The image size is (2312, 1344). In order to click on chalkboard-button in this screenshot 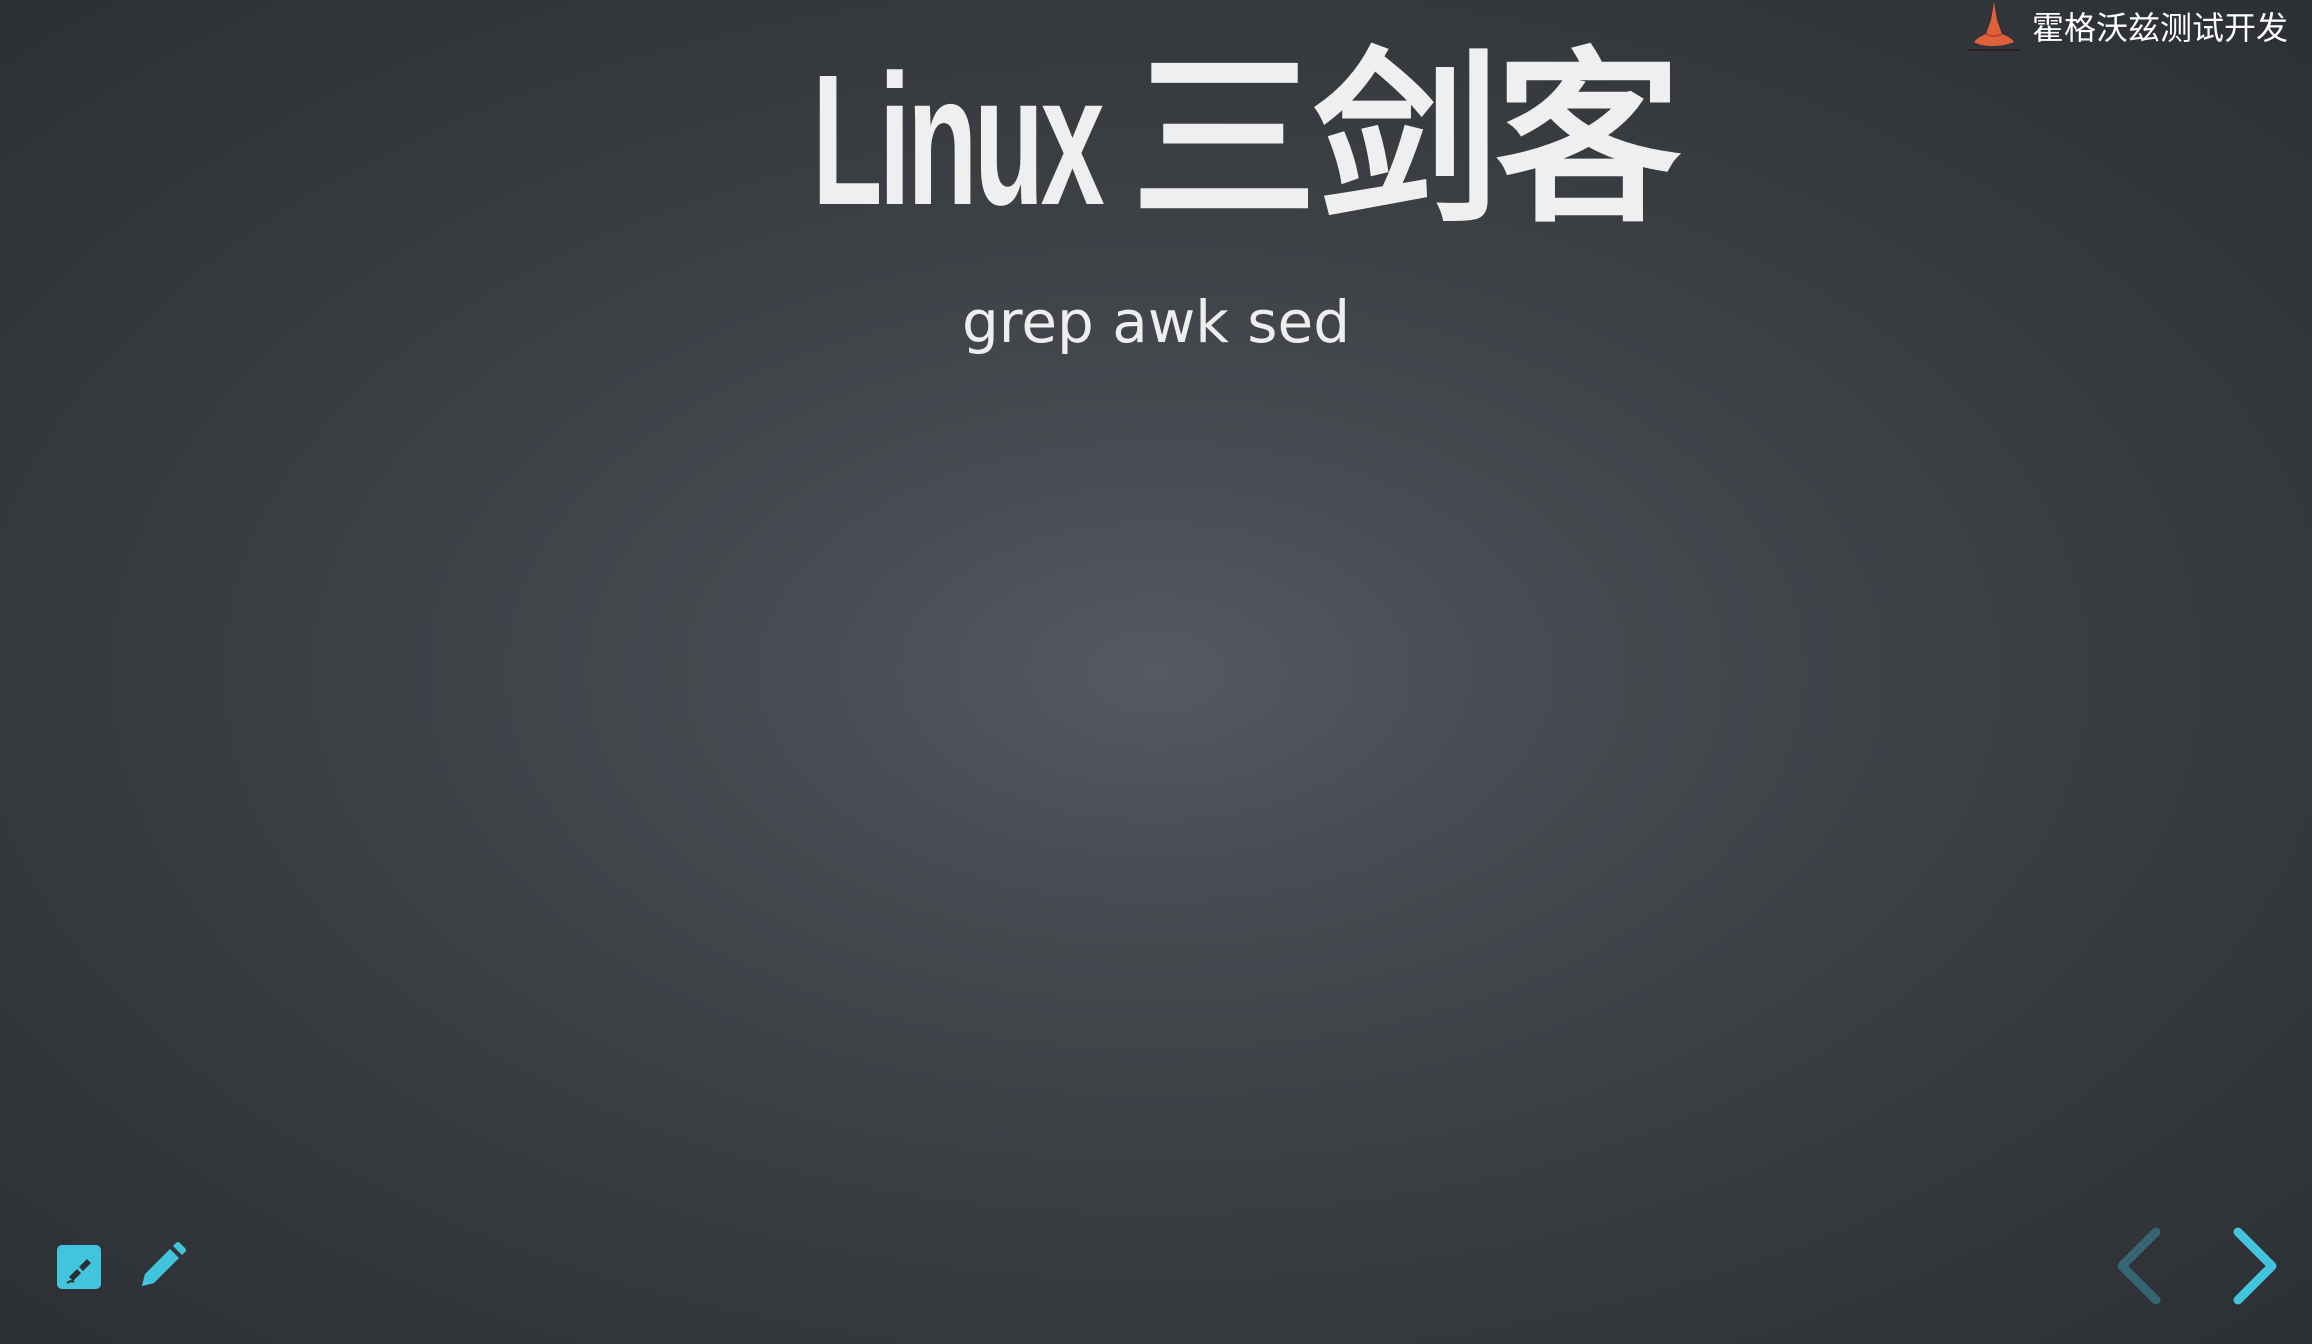, I will do `click(79, 1269)`.